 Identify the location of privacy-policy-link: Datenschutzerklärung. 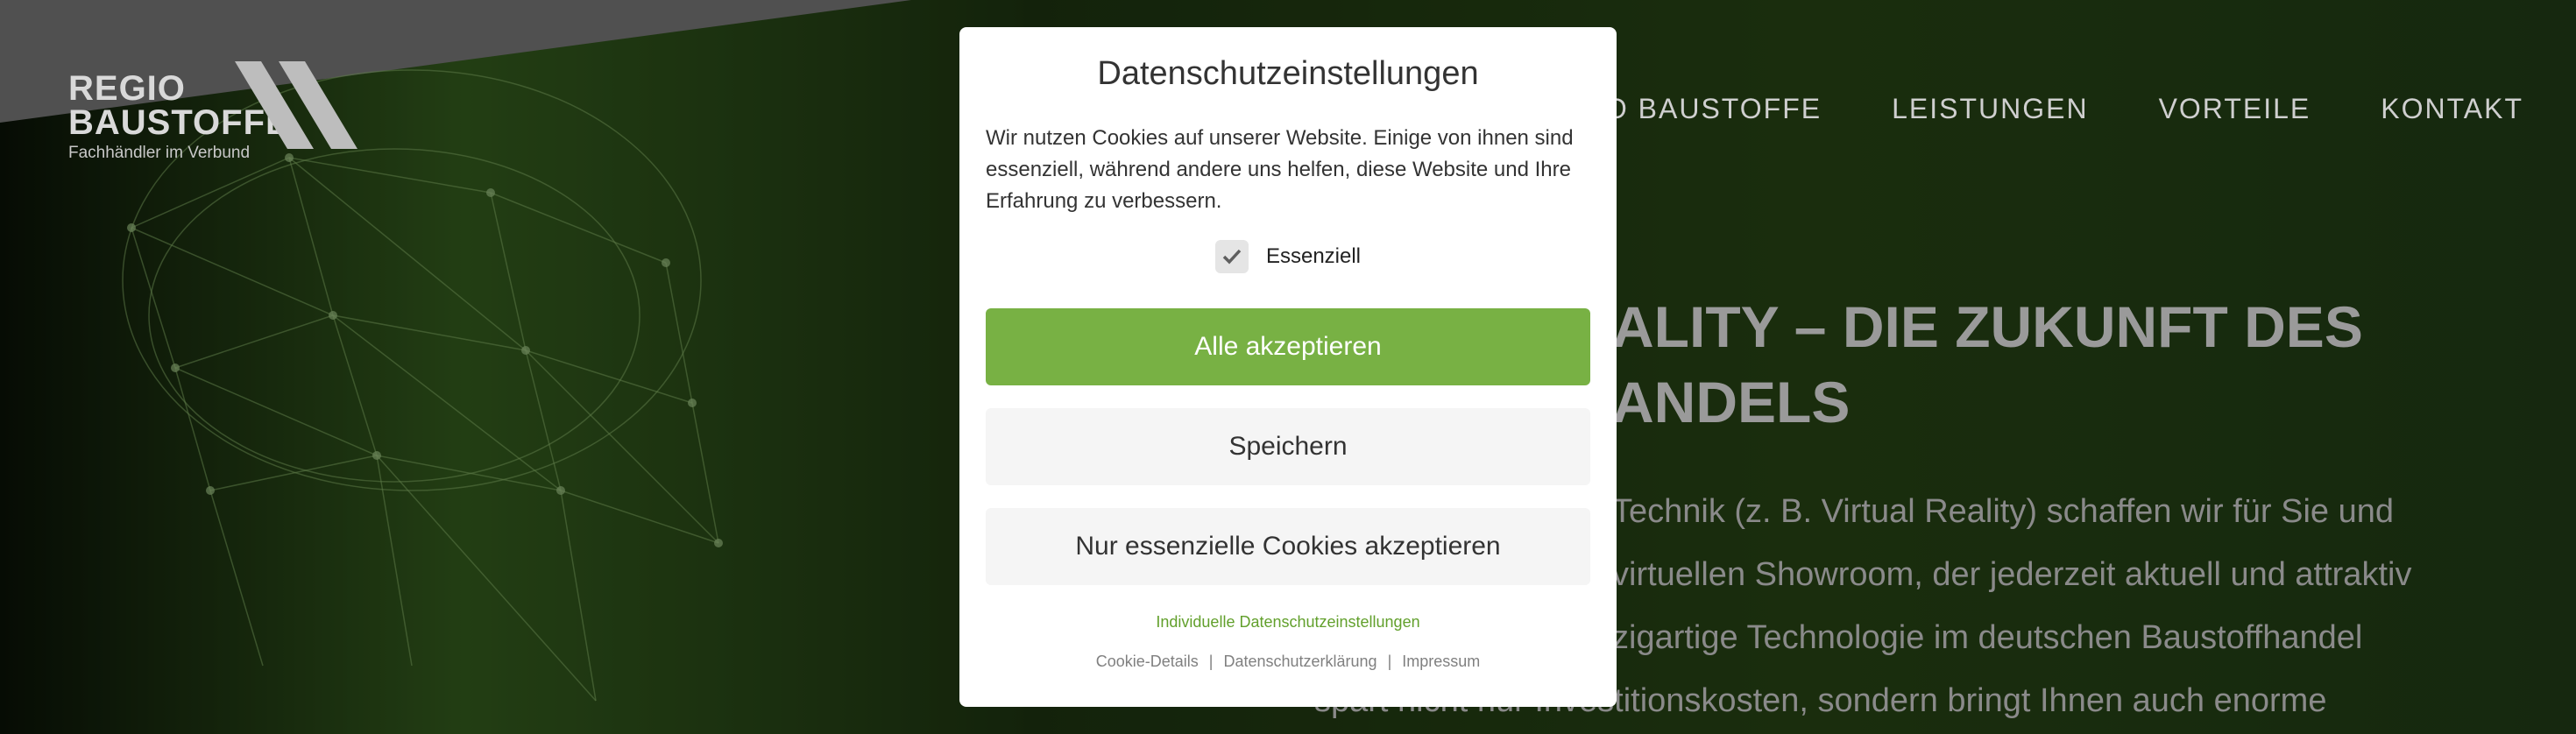
(1299, 662).